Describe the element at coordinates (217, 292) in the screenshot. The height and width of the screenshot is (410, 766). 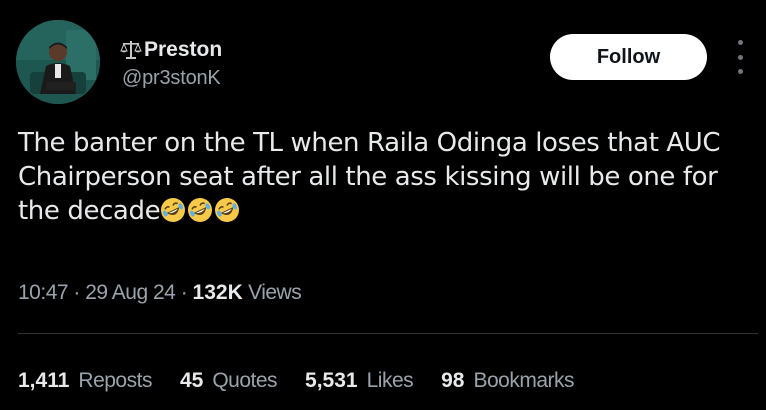
I see `views-count: 132K` at that location.